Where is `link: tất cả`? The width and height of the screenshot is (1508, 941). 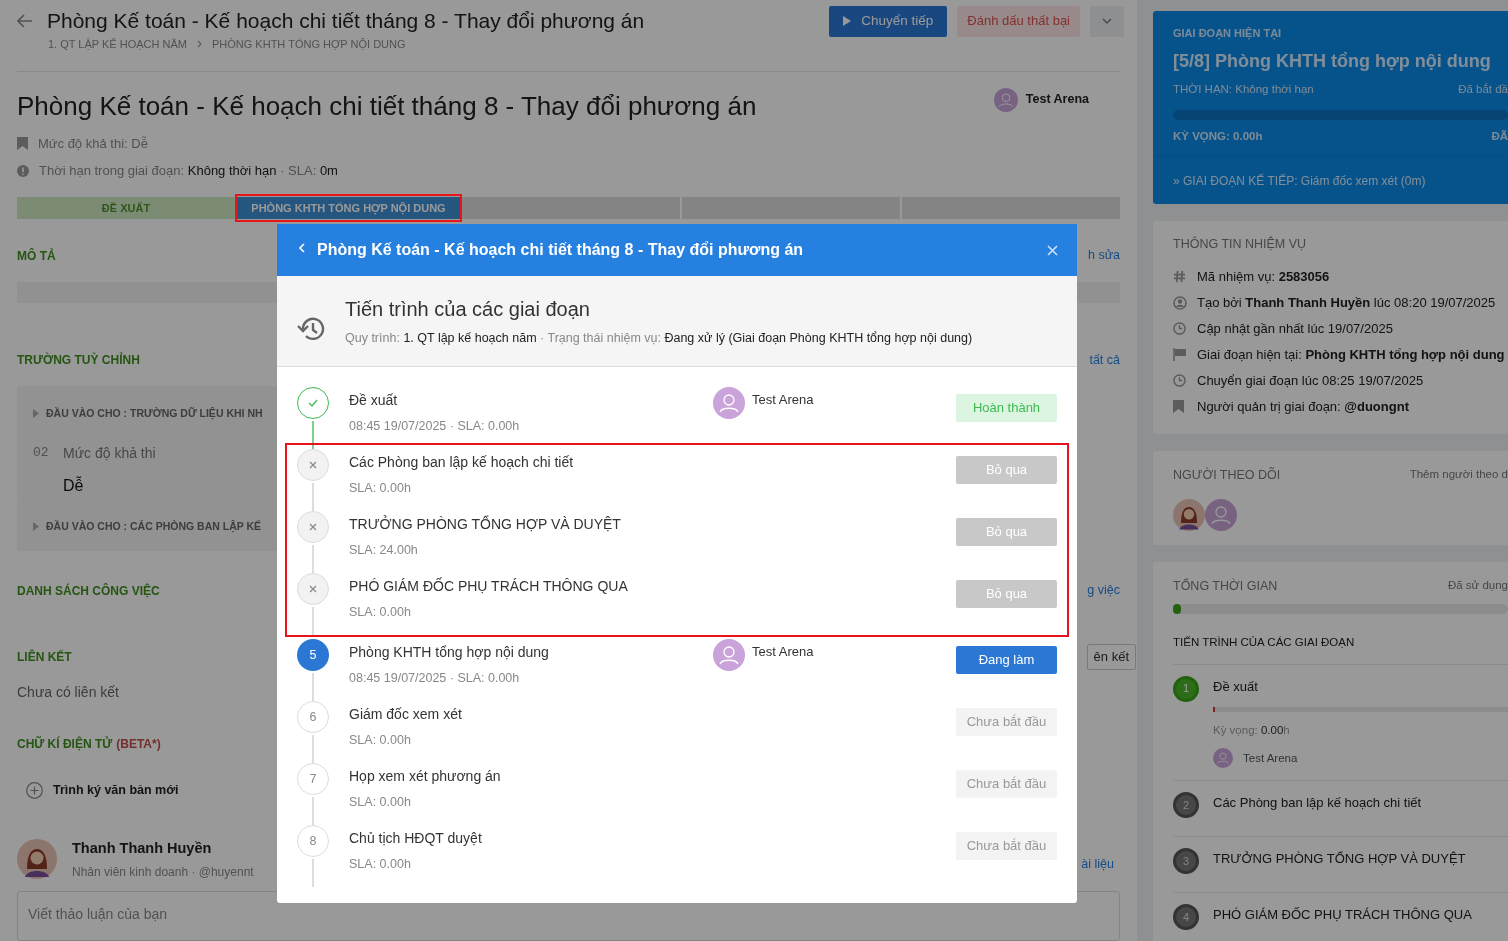 link: tất cả is located at coordinates (1104, 360).